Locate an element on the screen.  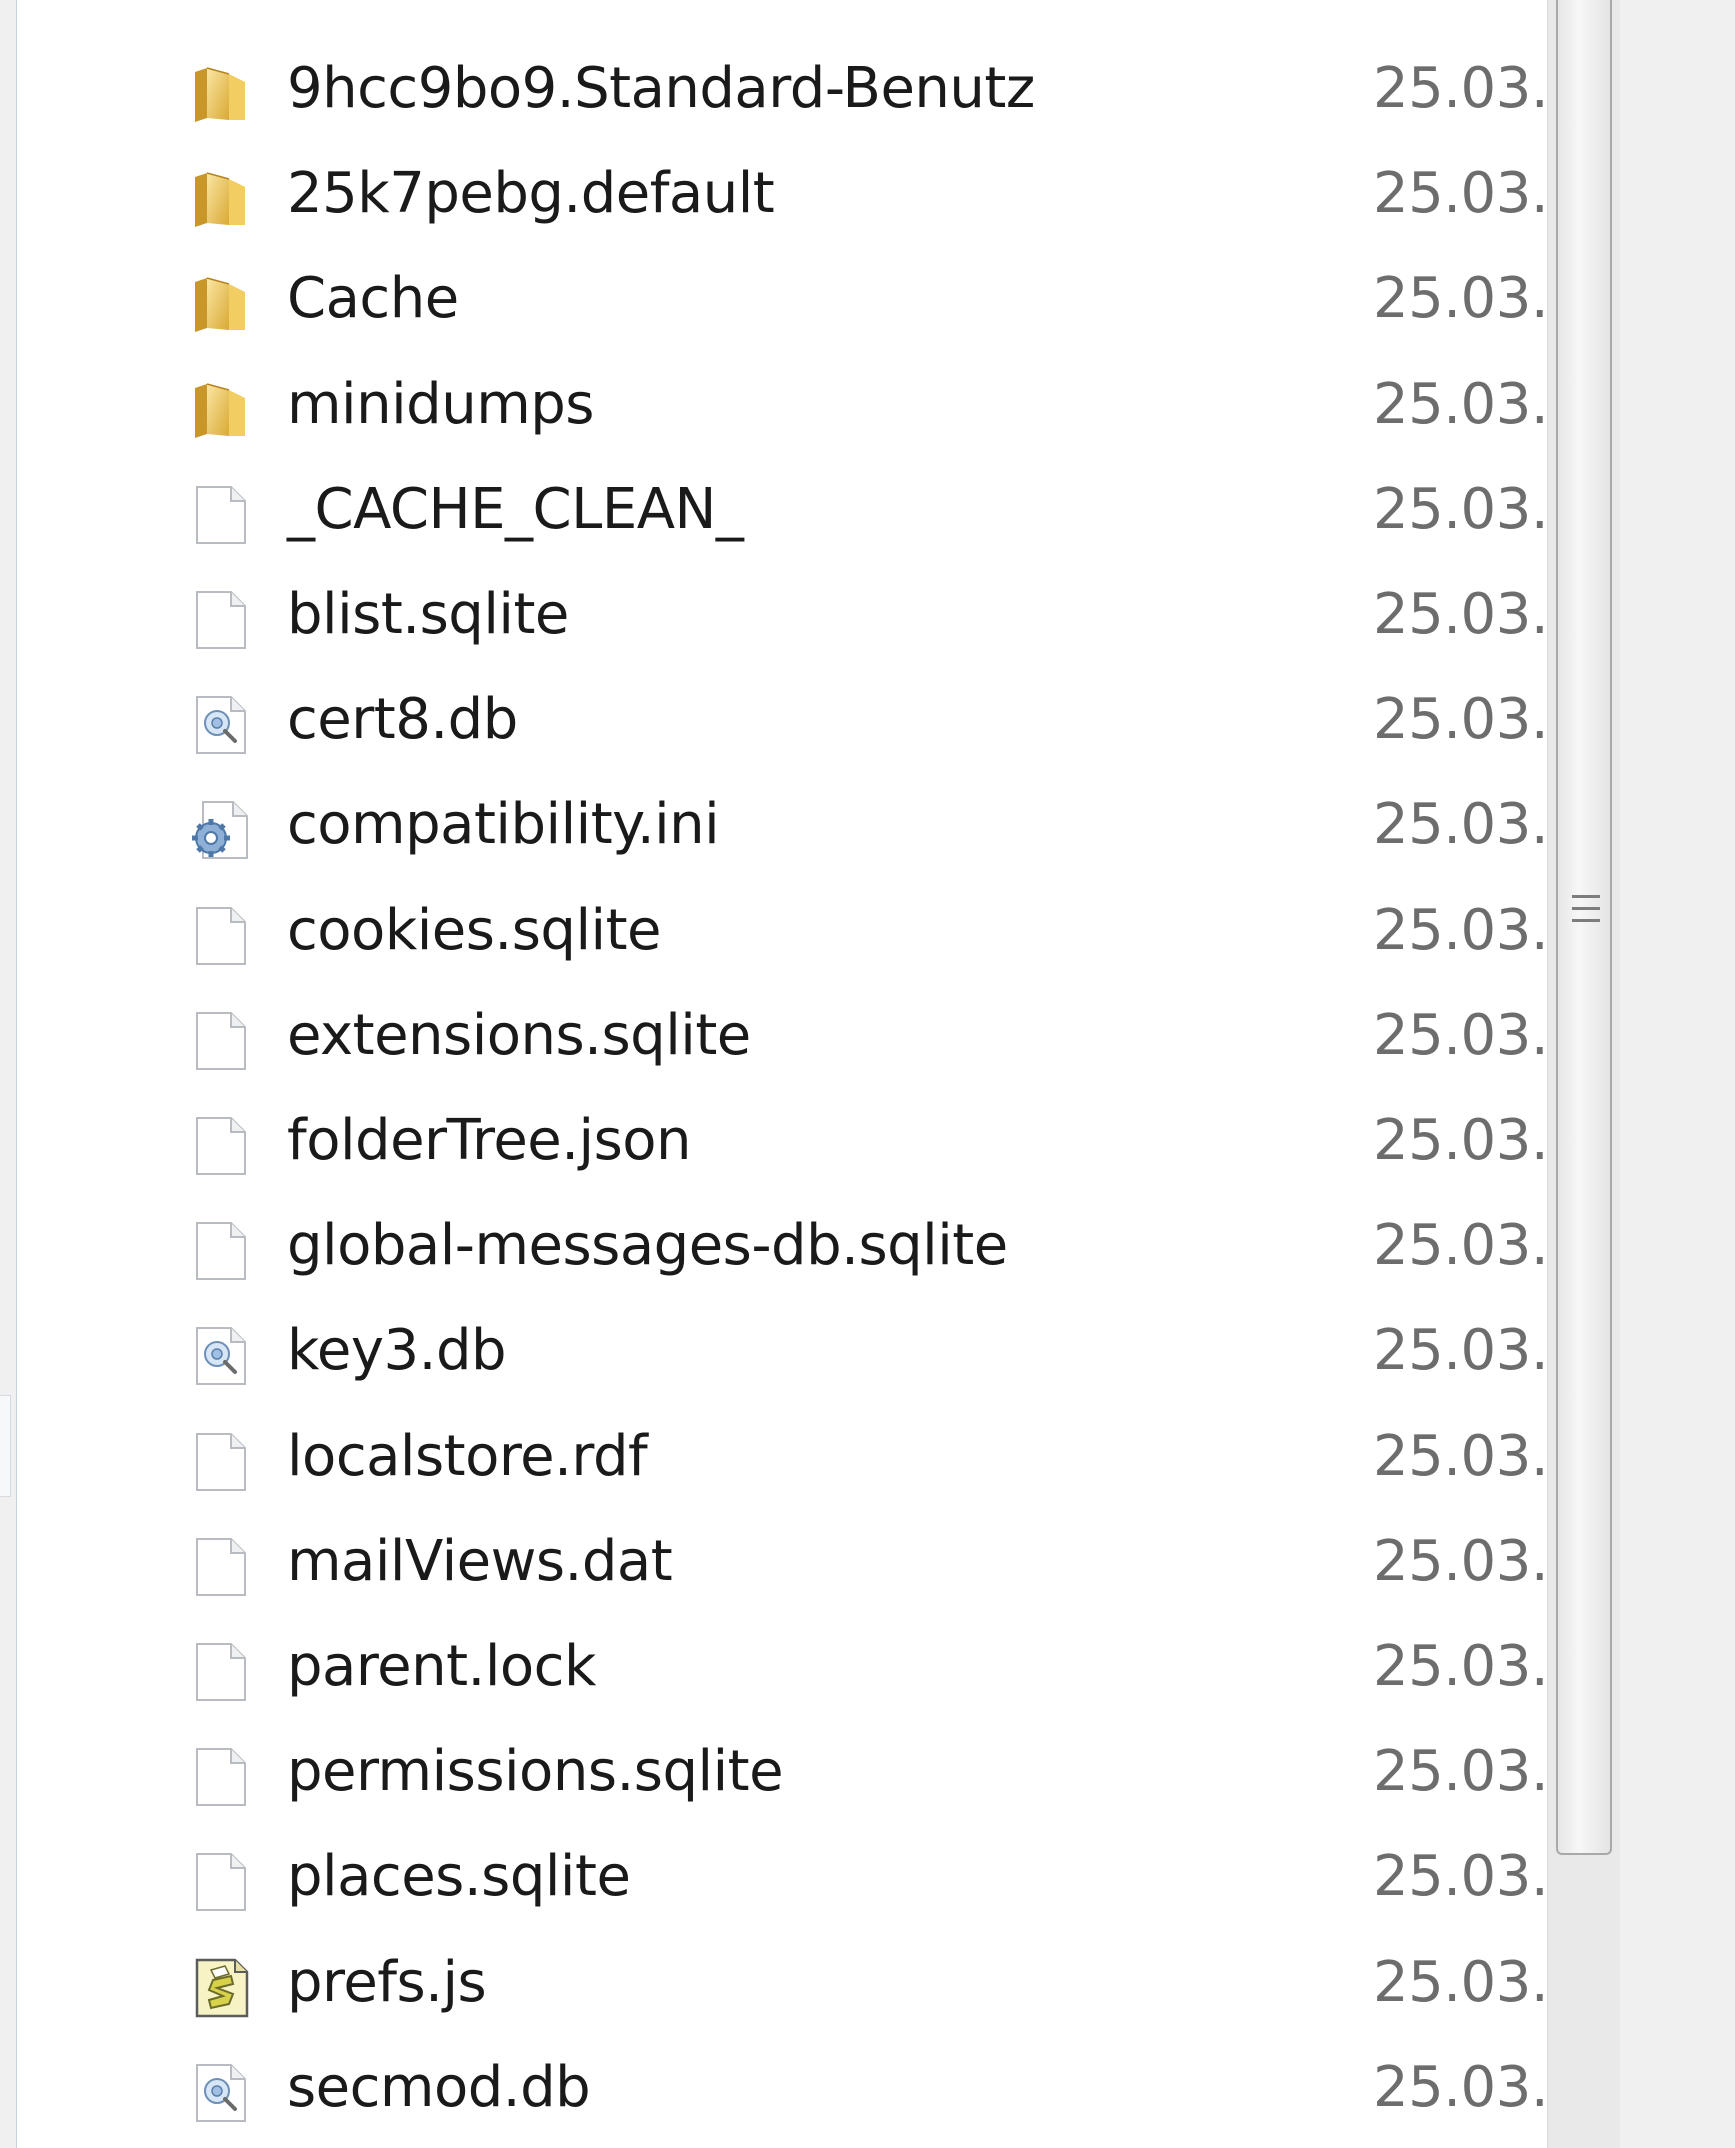
file-row: compatibility.ini 25.03.2 is located at coordinates (782, 820).